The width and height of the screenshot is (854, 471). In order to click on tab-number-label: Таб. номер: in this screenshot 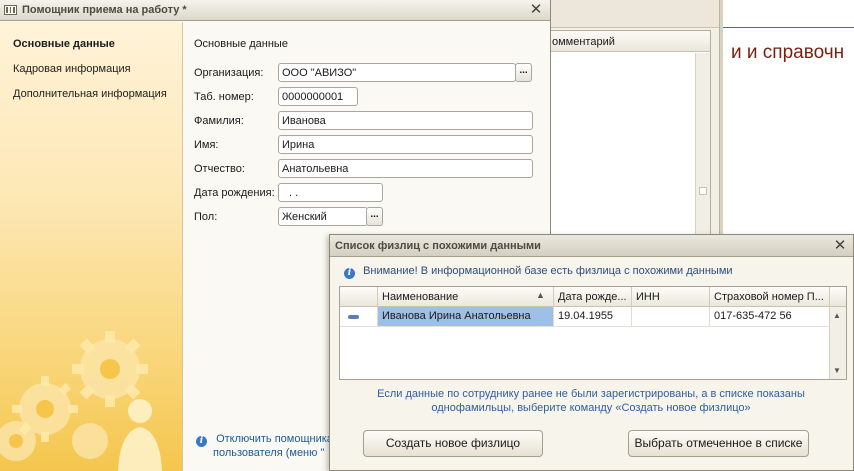, I will do `click(224, 97)`.